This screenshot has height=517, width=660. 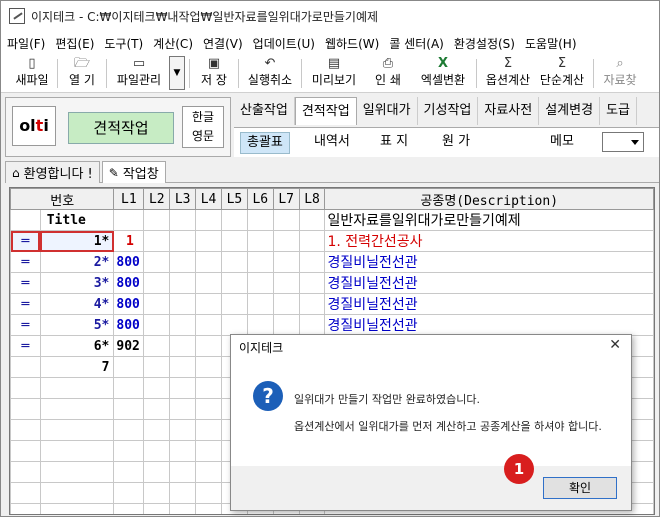 What do you see at coordinates (443, 73) in the screenshot?
I see `excel-export-button: X 엑셀변환` at bounding box center [443, 73].